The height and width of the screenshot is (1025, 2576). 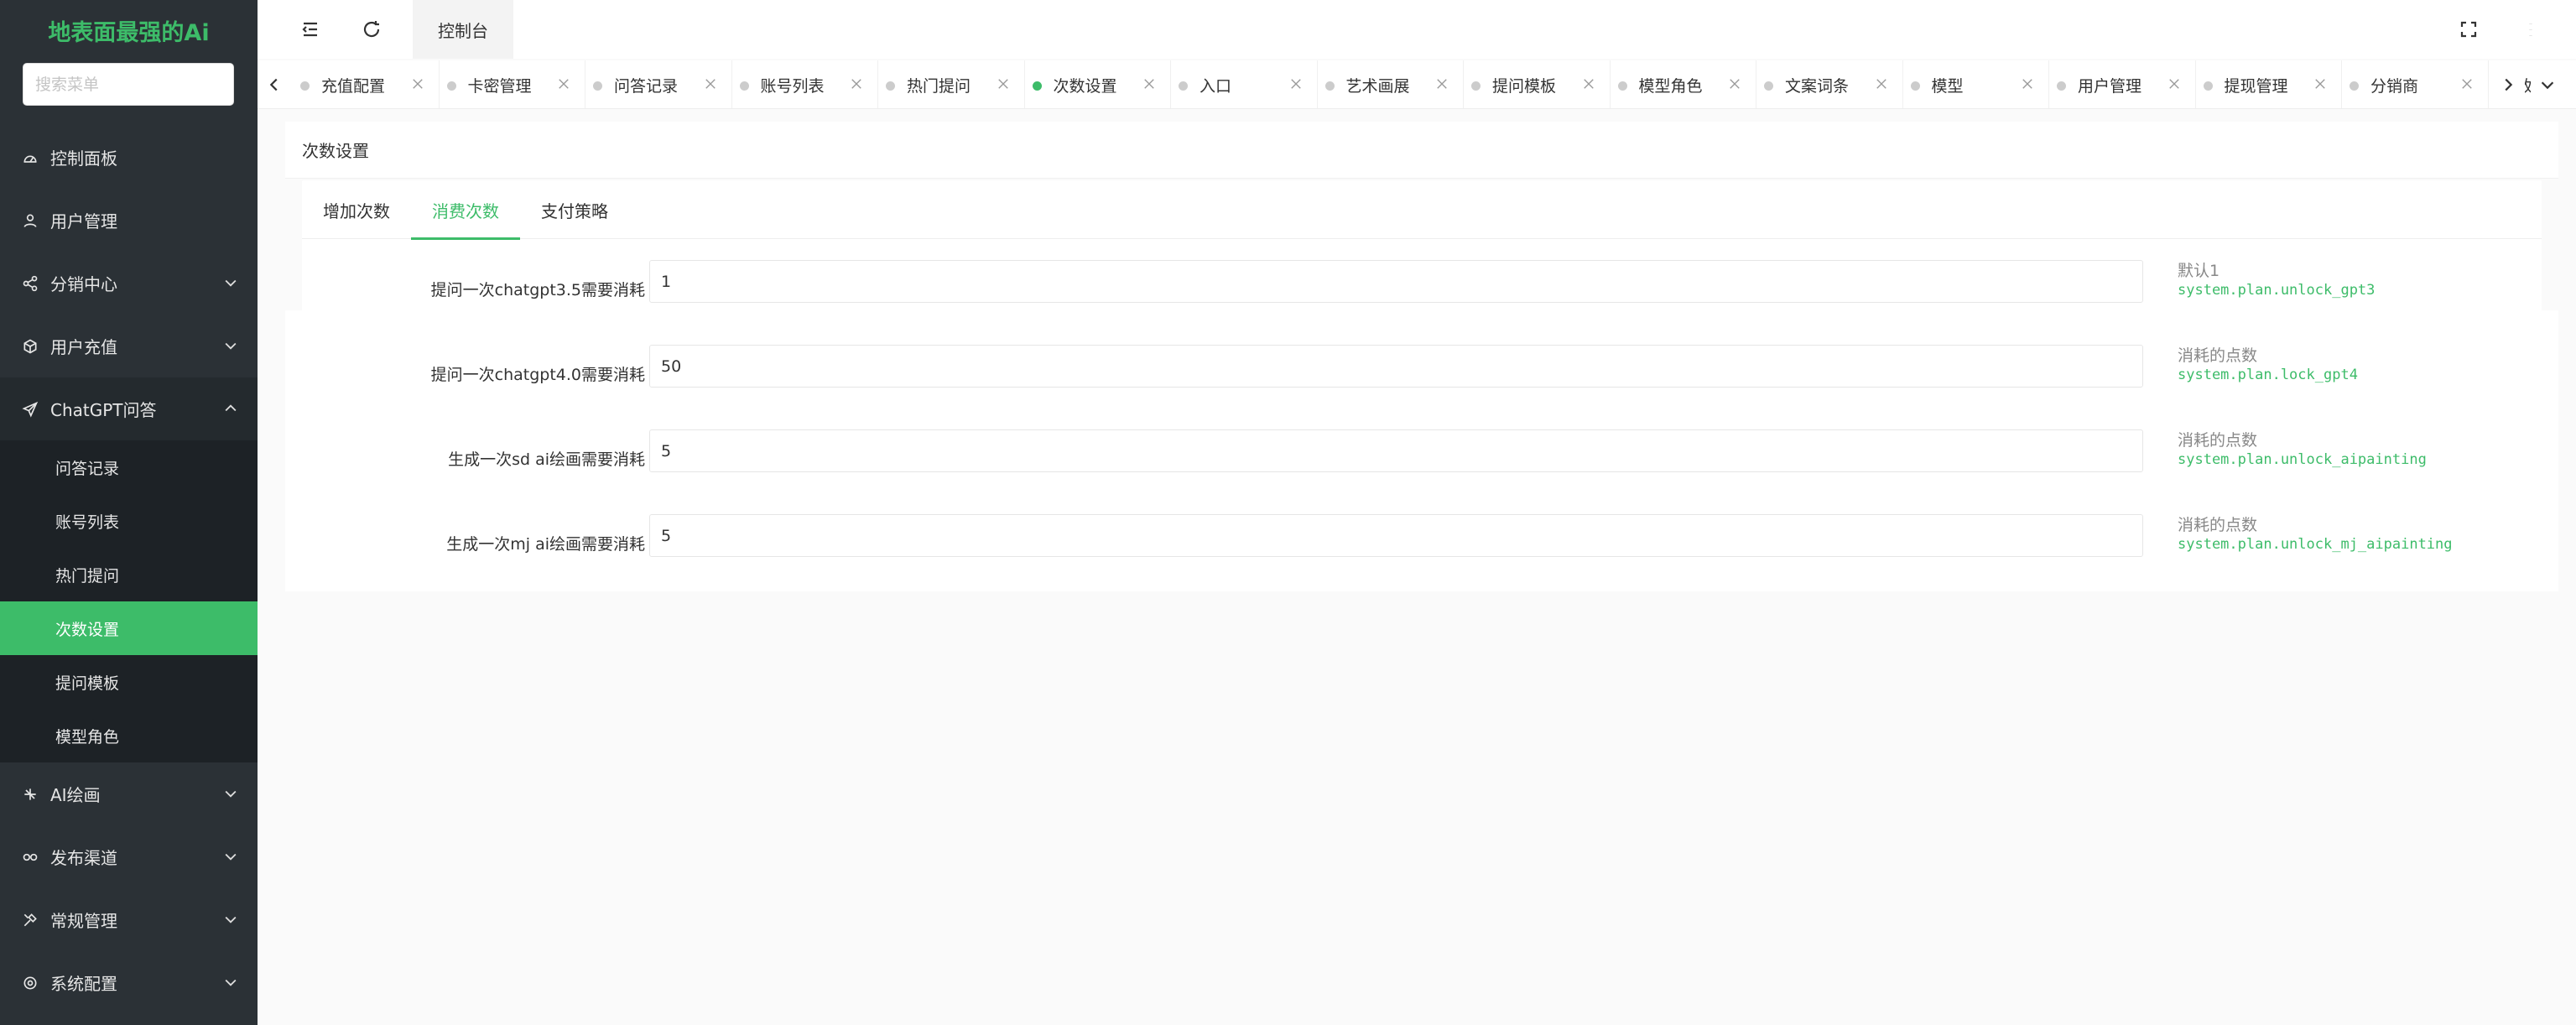 What do you see at coordinates (129, 982) in the screenshot?
I see `menu-item-system: 系统配置` at bounding box center [129, 982].